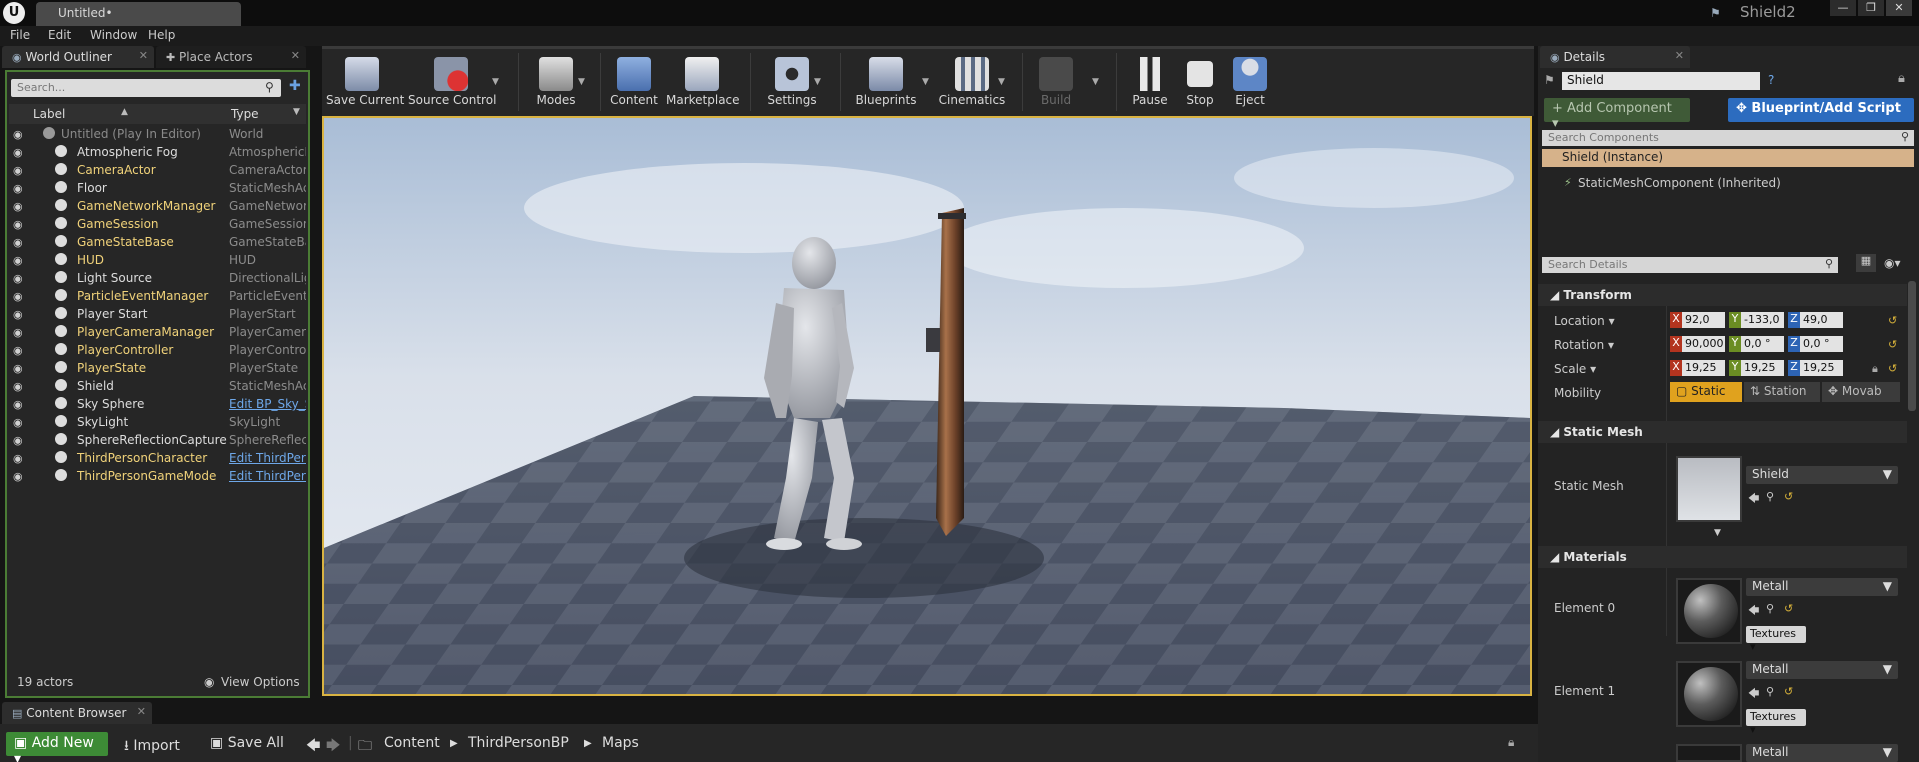  Describe the element at coordinates (581, 82) in the screenshot. I see `modes-dropdown-icon: ▼` at that location.